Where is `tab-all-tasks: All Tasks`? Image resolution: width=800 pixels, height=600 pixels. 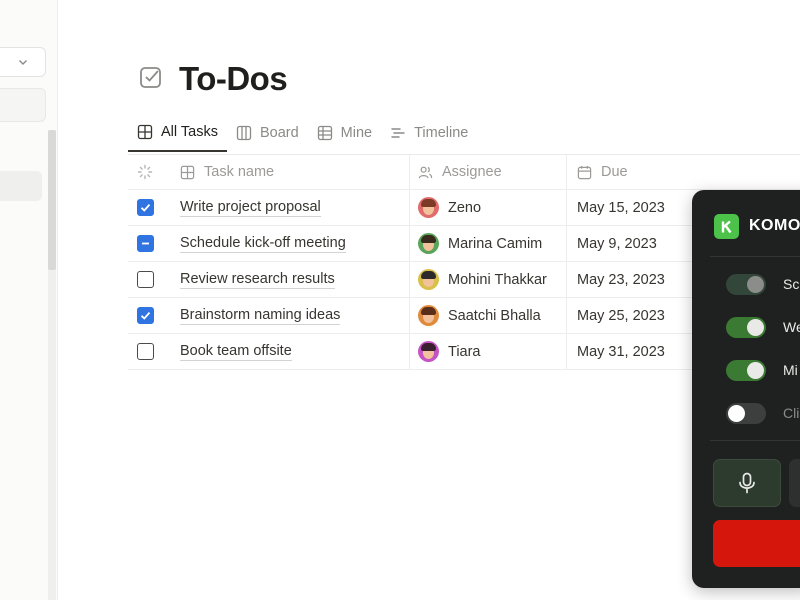
tab-all-tasks: All Tasks is located at coordinates (177, 133).